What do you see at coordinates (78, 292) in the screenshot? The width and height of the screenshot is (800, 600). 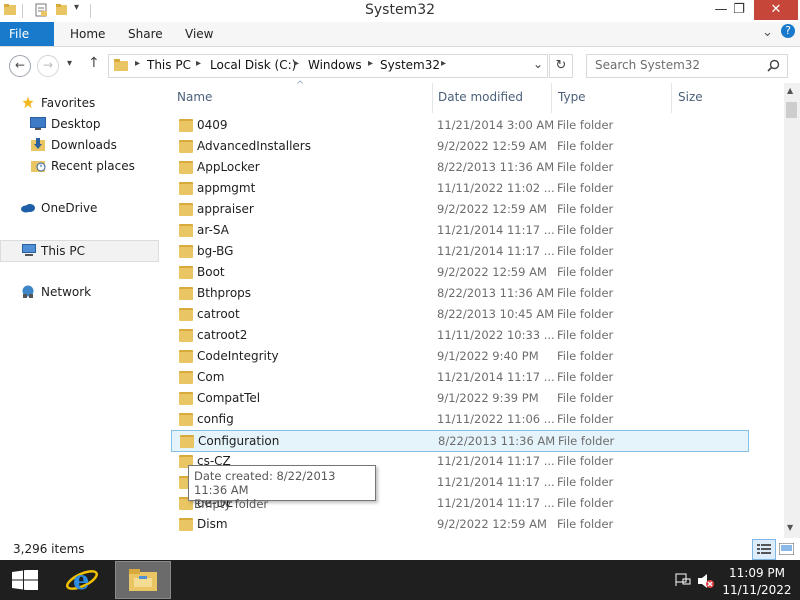 I see `nav-network: Network` at bounding box center [78, 292].